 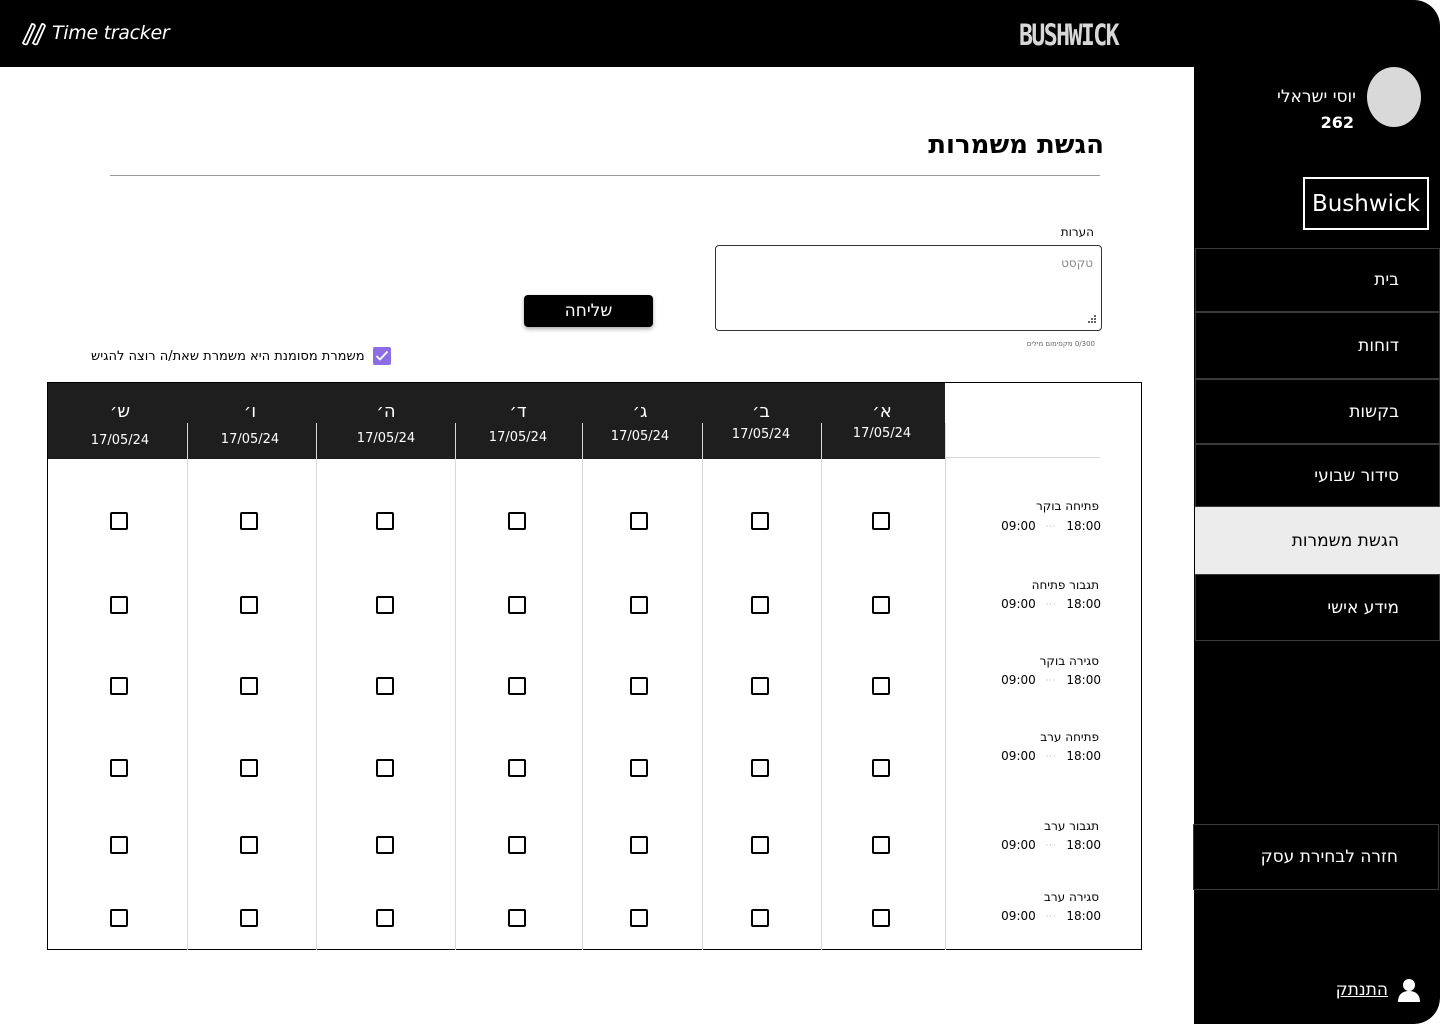 I want to click on avatar, so click(x=1394, y=97).